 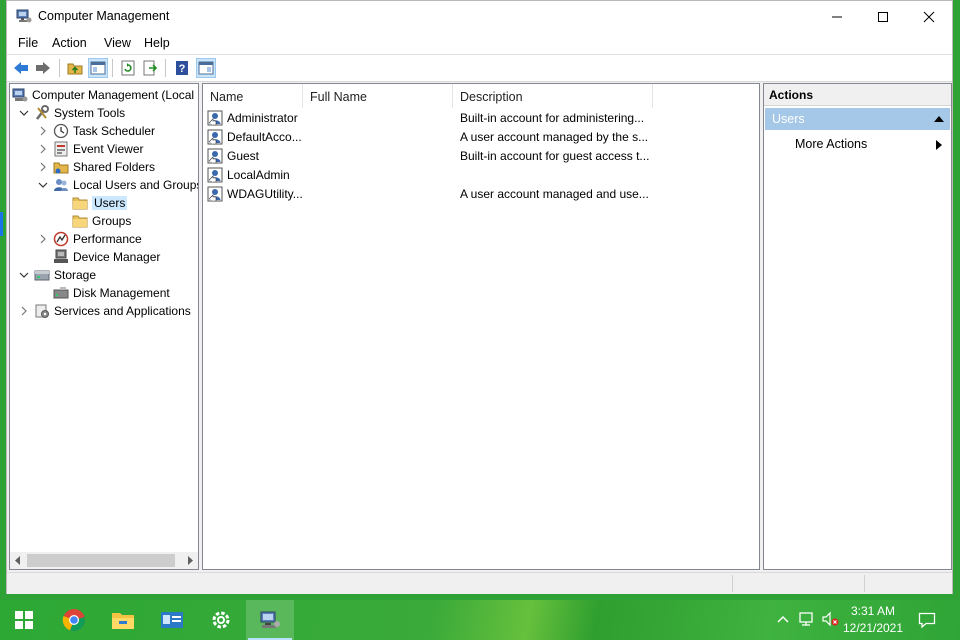 I want to click on actions-section-users: Users, so click(x=857, y=119).